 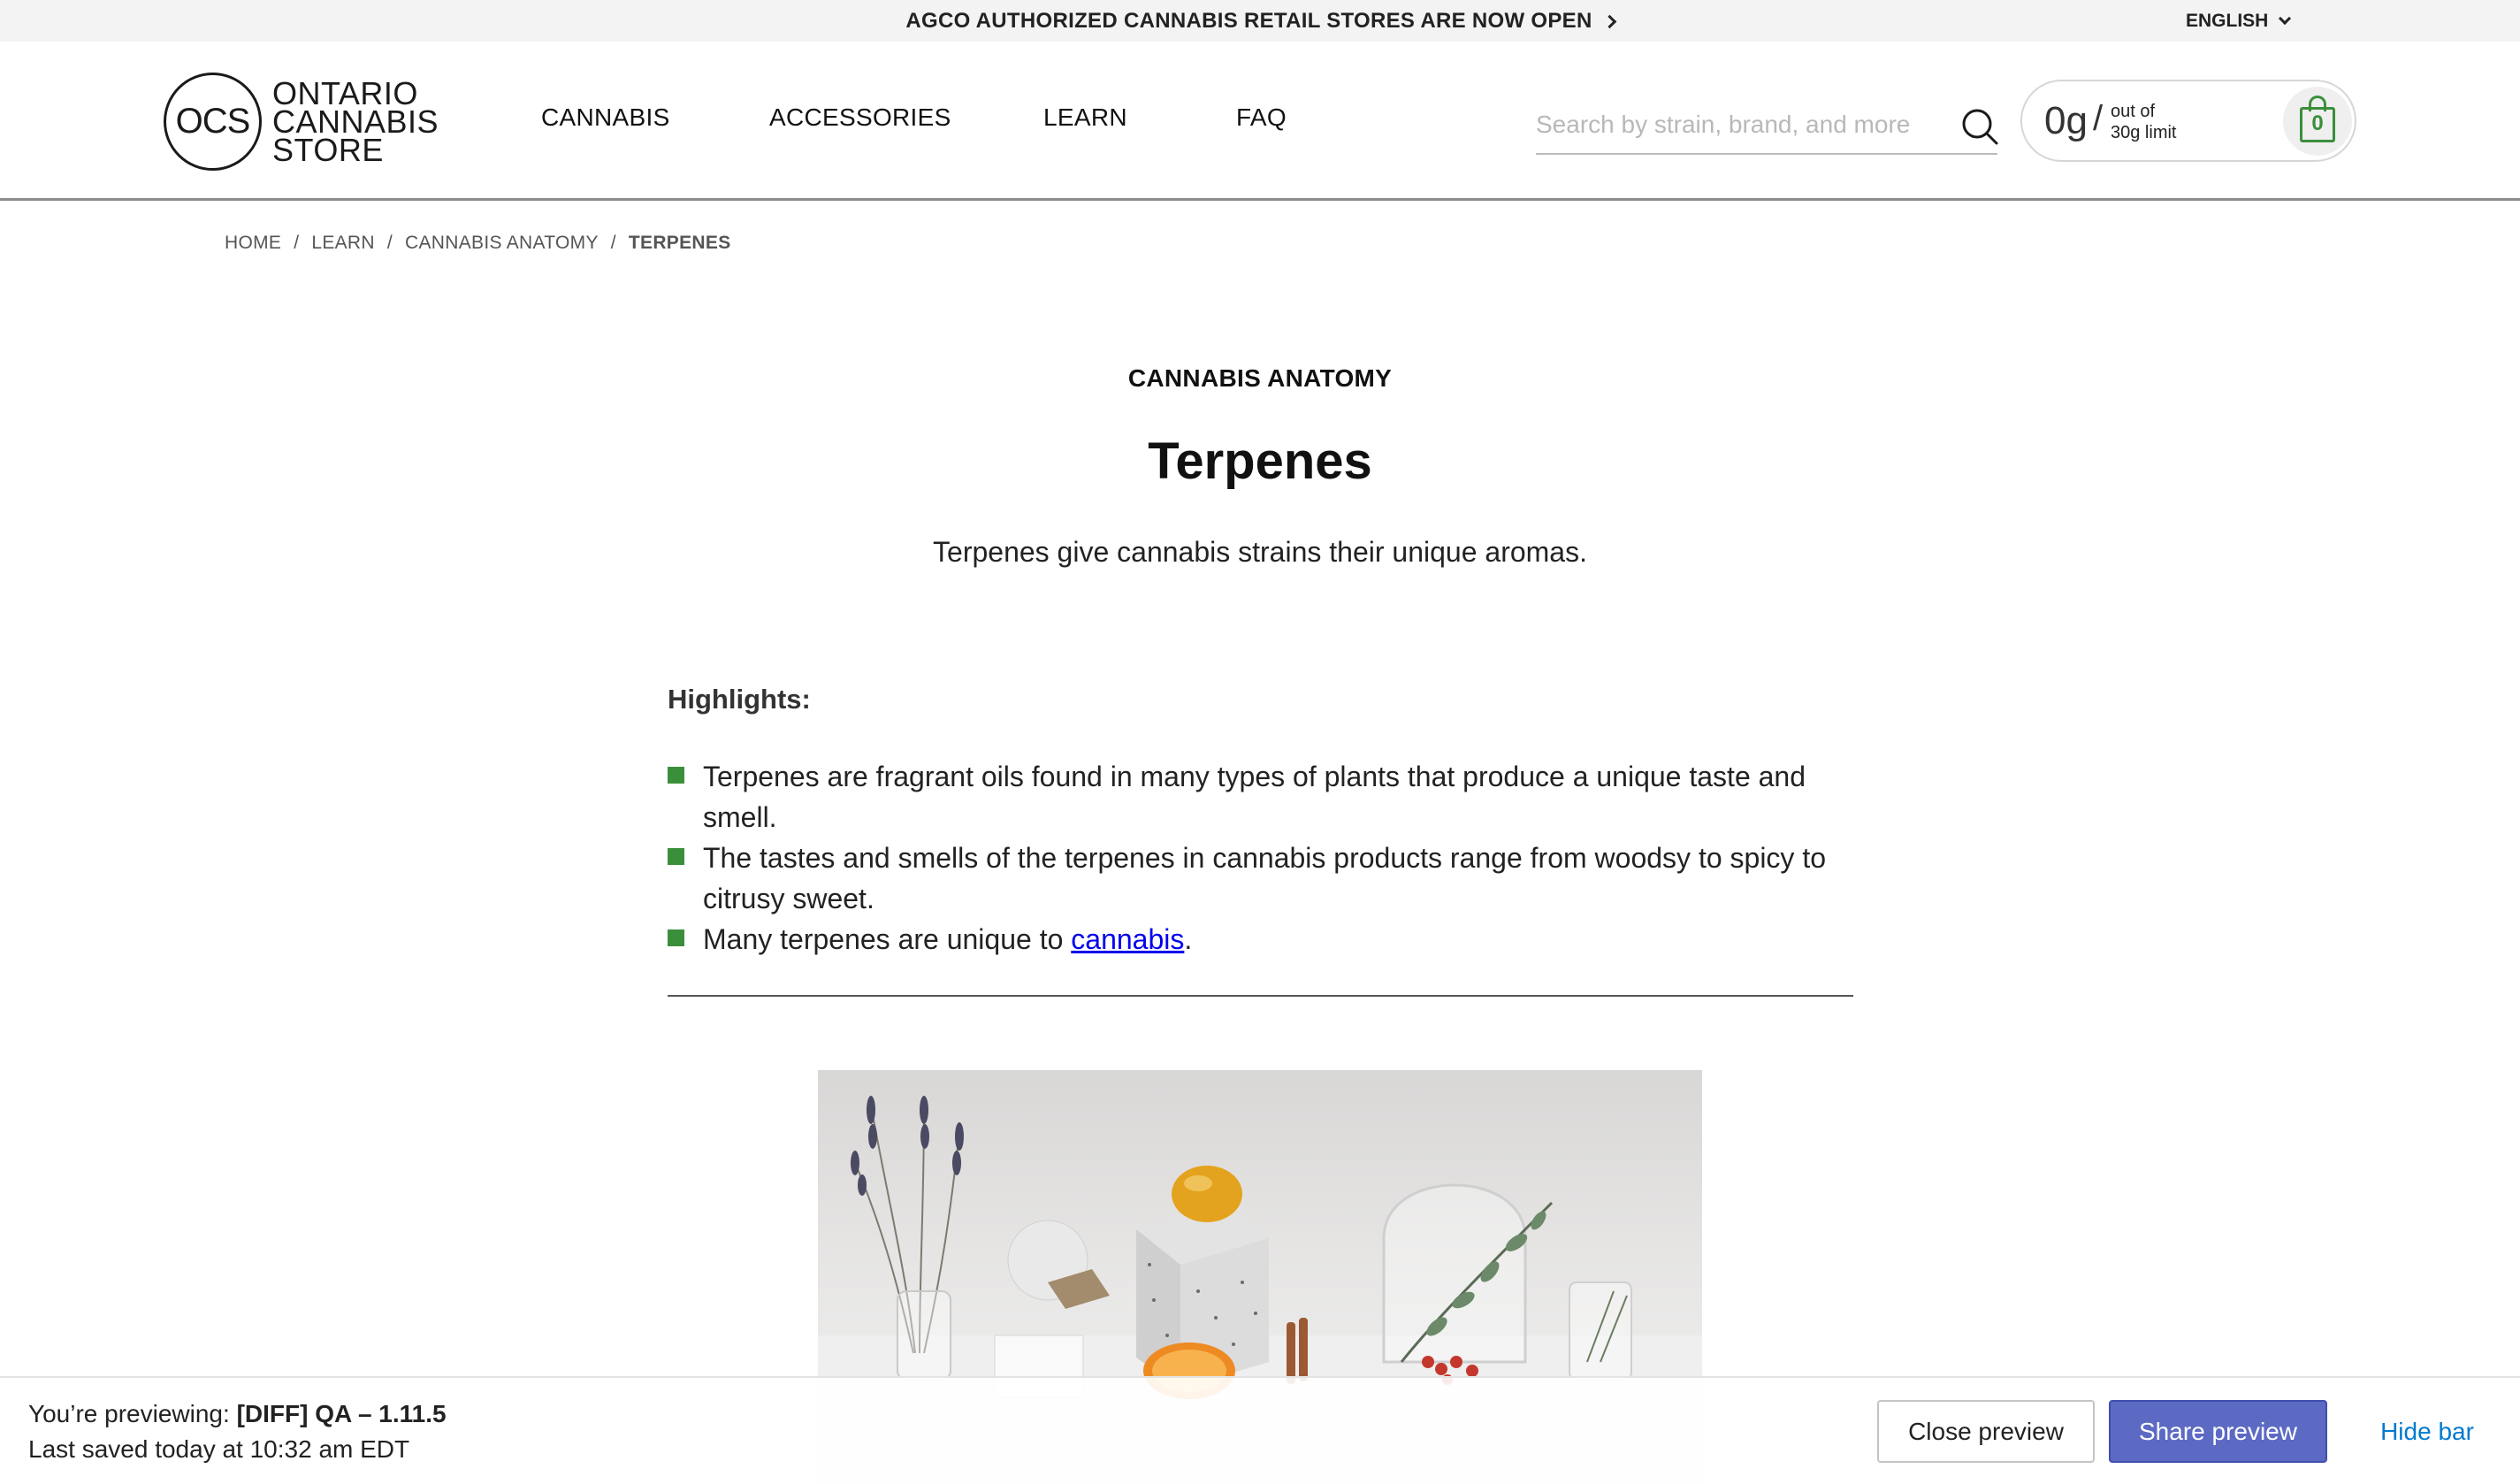 I want to click on link-suffix: ., so click(x=1188, y=939).